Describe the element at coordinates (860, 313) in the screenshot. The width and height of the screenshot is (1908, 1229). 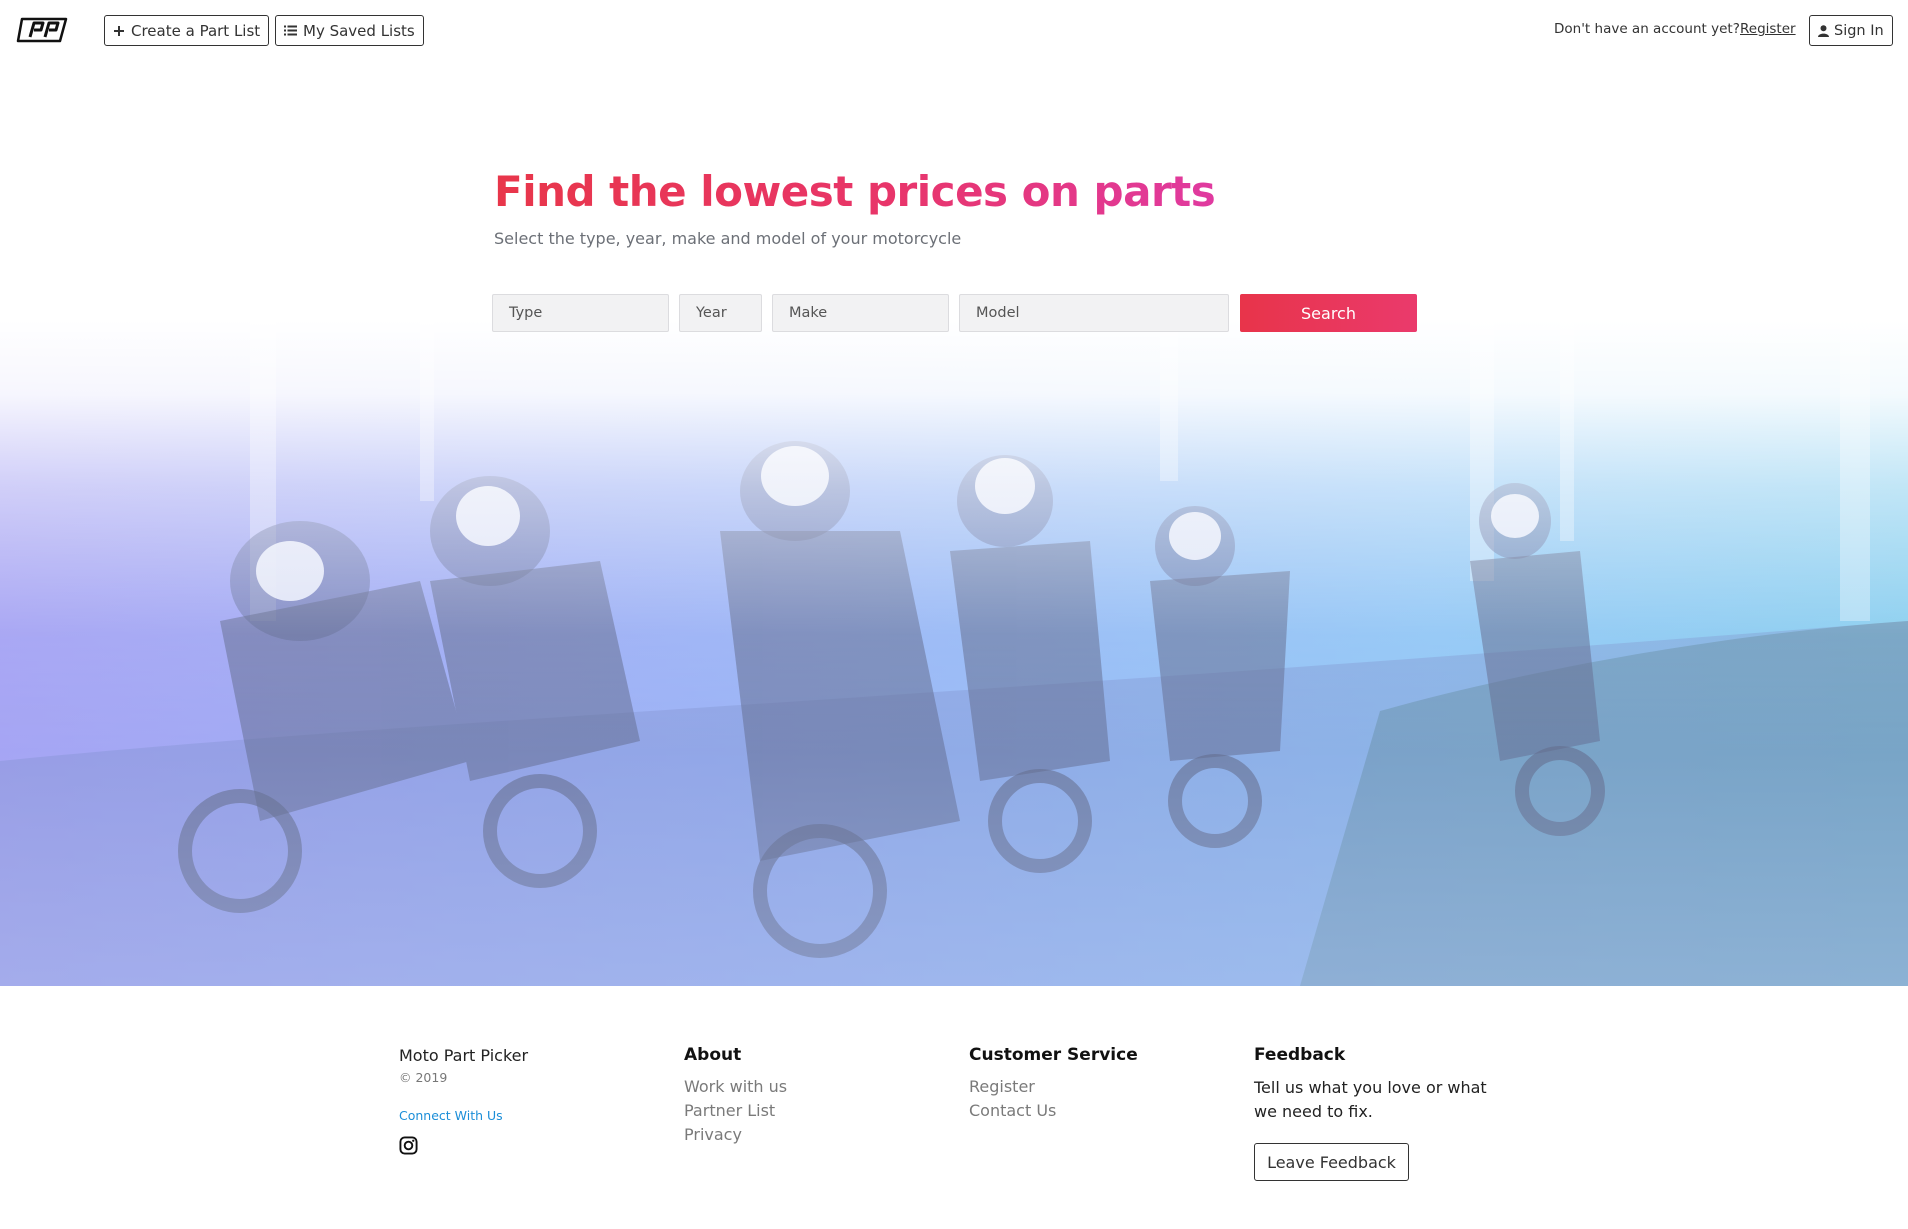
I see `make-select: Make` at that location.